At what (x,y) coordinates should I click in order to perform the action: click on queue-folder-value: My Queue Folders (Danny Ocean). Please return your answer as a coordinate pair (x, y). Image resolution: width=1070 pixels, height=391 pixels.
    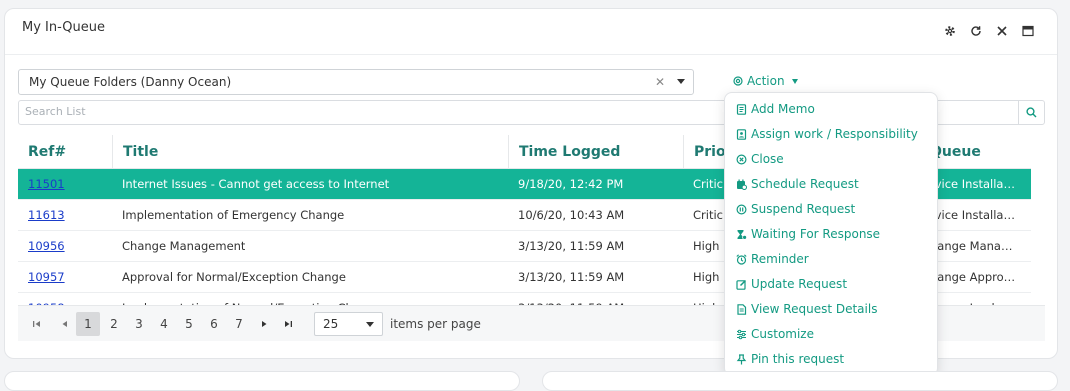
    Looking at the image, I should click on (130, 82).